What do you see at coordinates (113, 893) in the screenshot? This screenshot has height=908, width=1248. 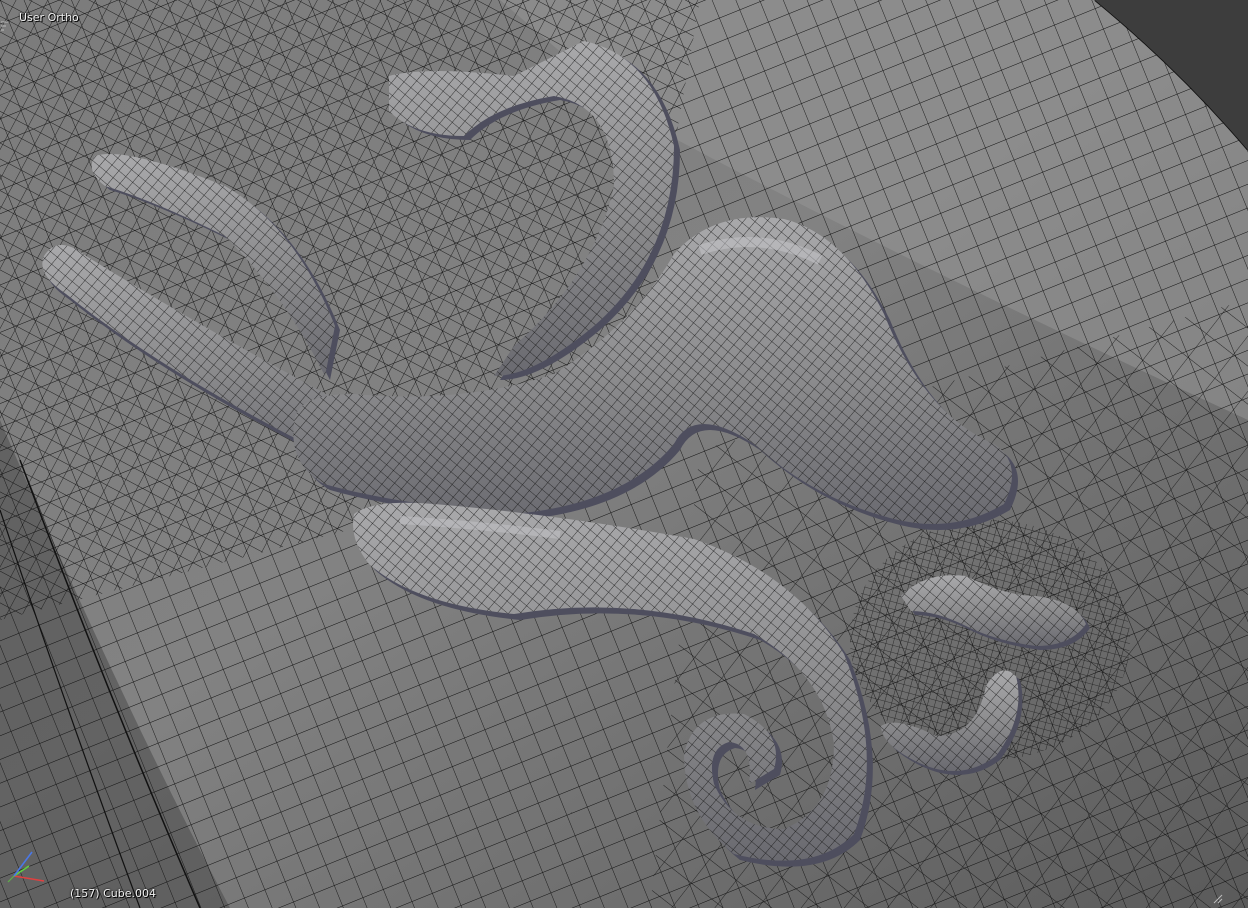 I see `active-object-label: (157) Cube.004` at bounding box center [113, 893].